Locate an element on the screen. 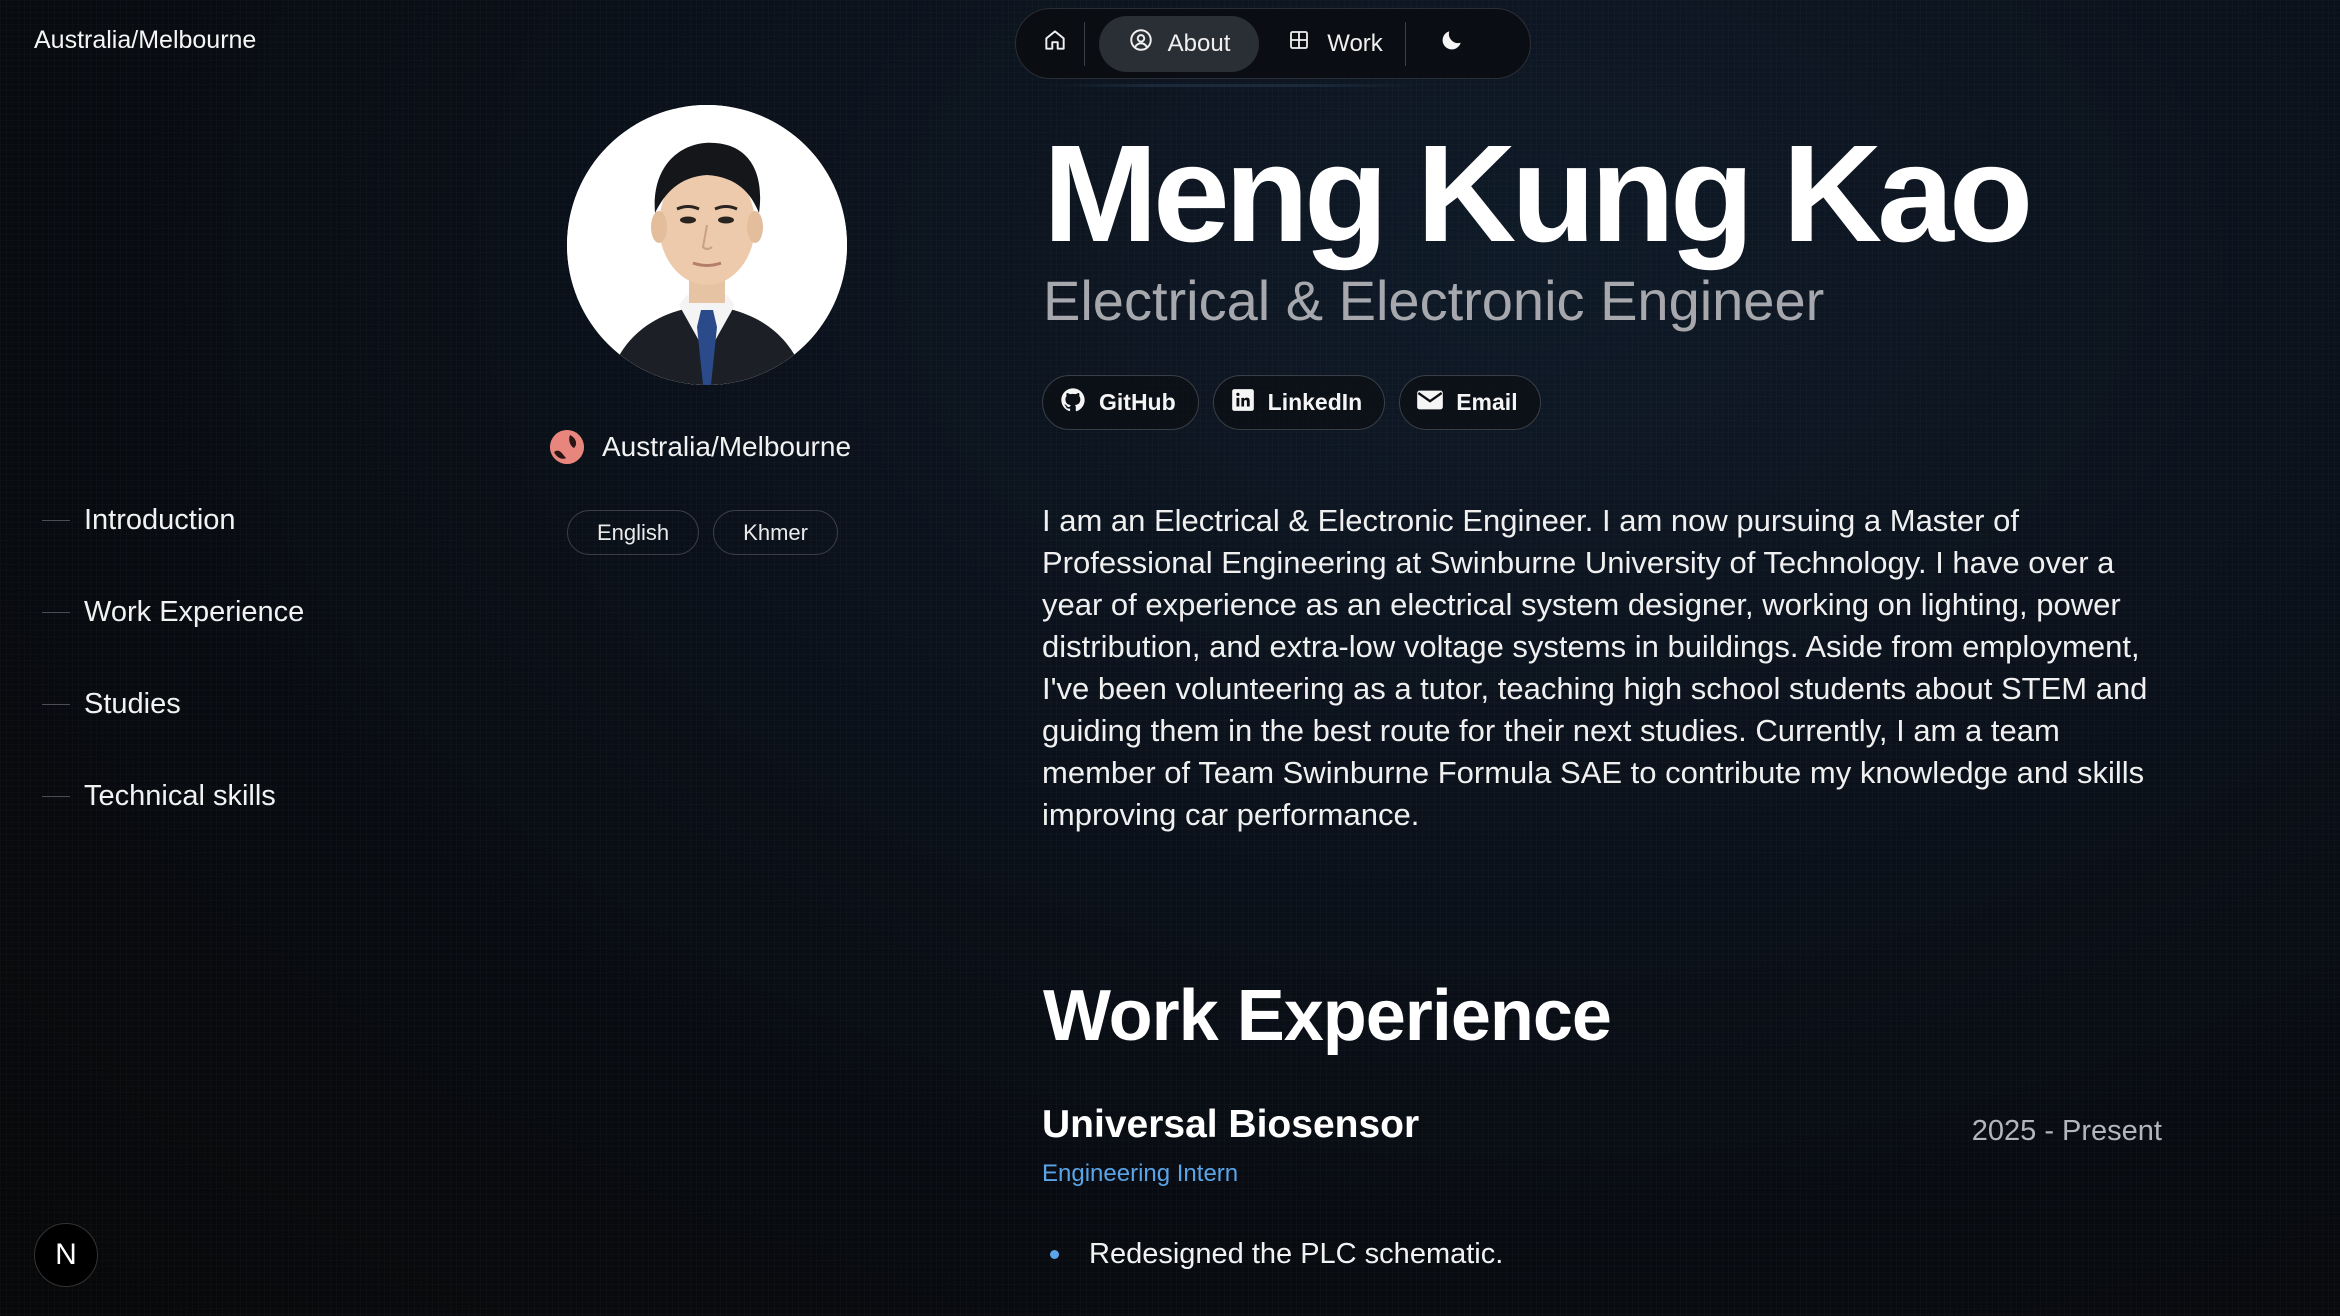 The image size is (2340, 1316). email-label: Email is located at coordinates (1487, 402).